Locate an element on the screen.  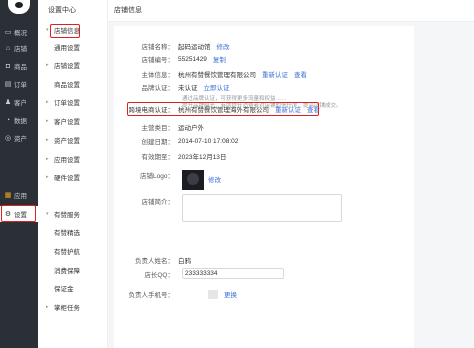
nav-item-label: 商品 is located at coordinates (20, 67).